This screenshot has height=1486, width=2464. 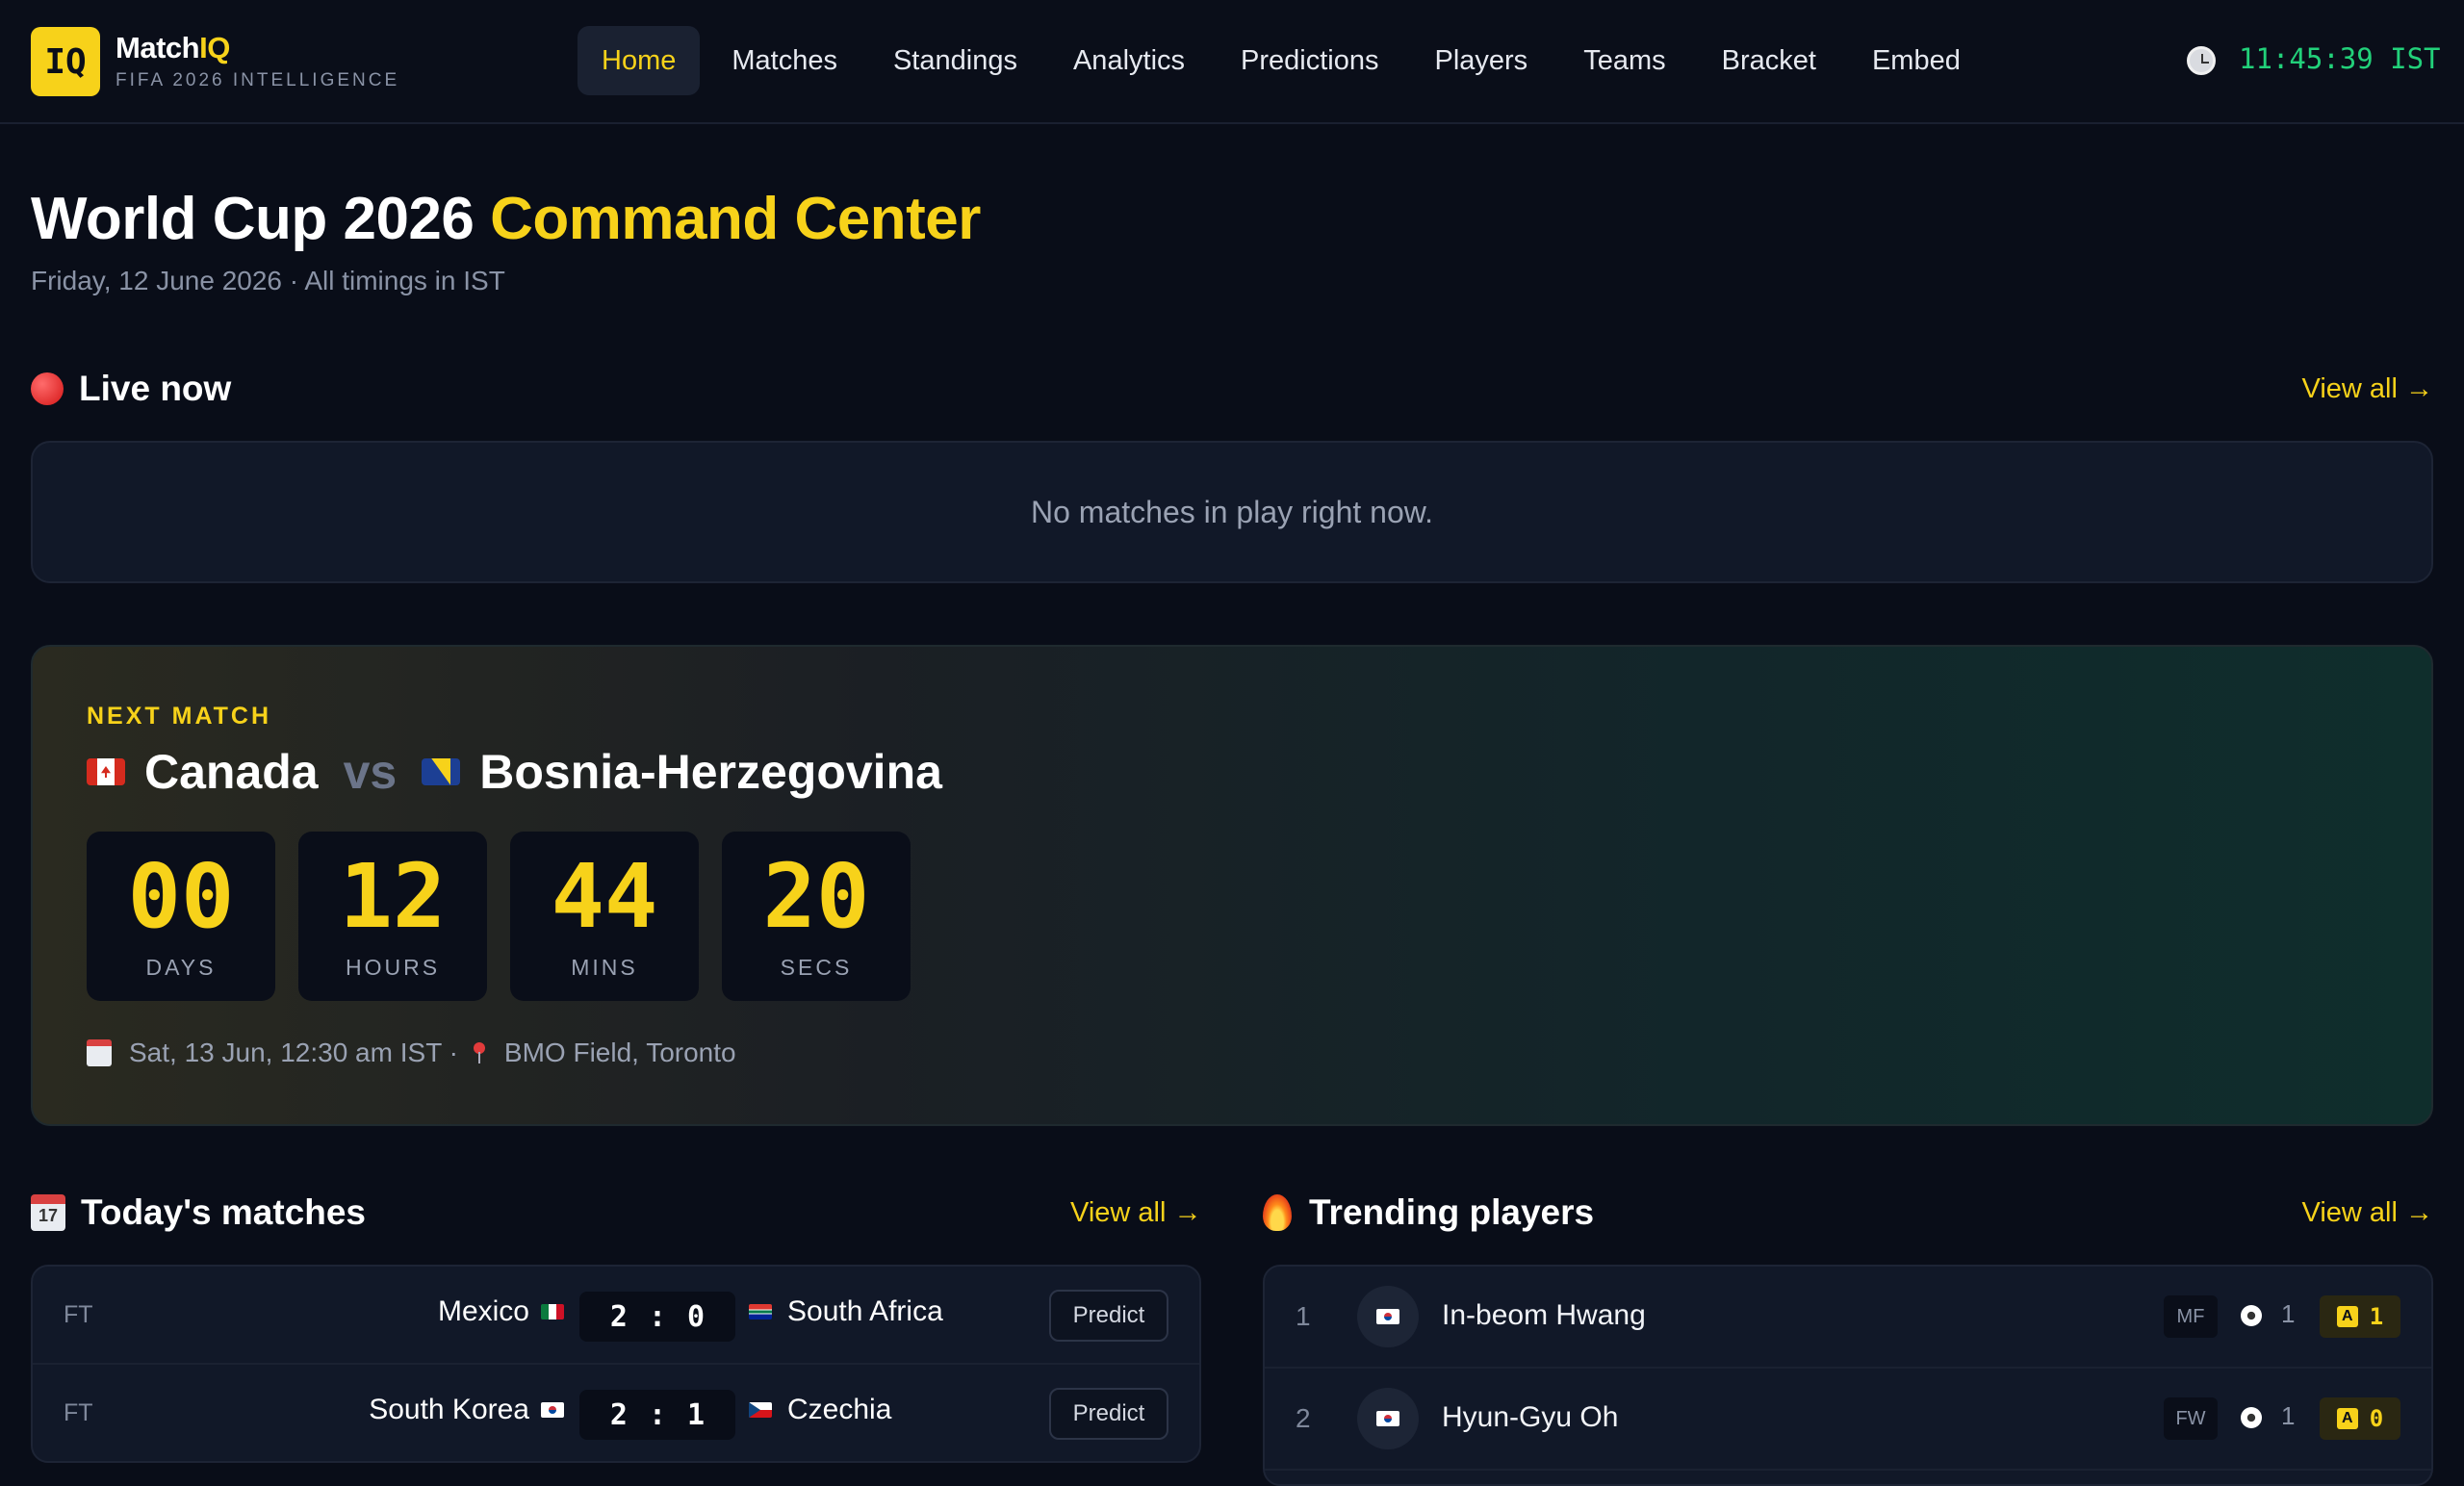 I want to click on nav-standings: Standings, so click(x=955, y=61).